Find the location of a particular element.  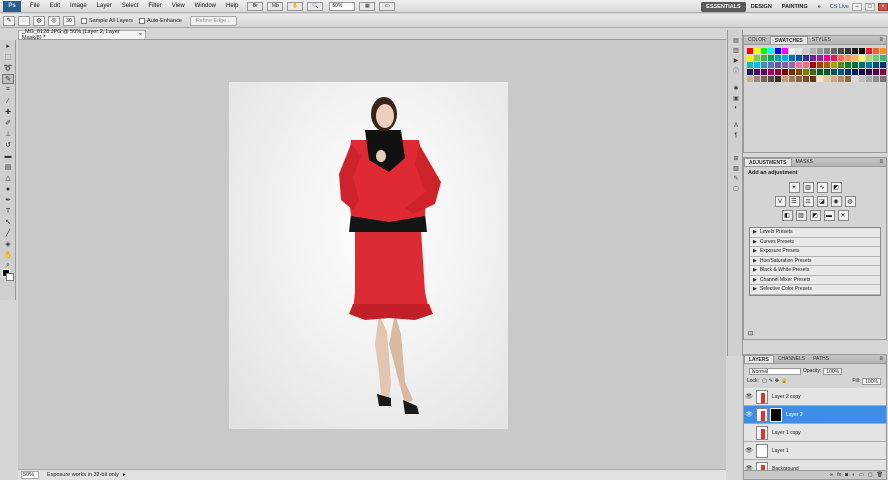

link-layers-icon: ∞ is located at coordinates (832, 475).